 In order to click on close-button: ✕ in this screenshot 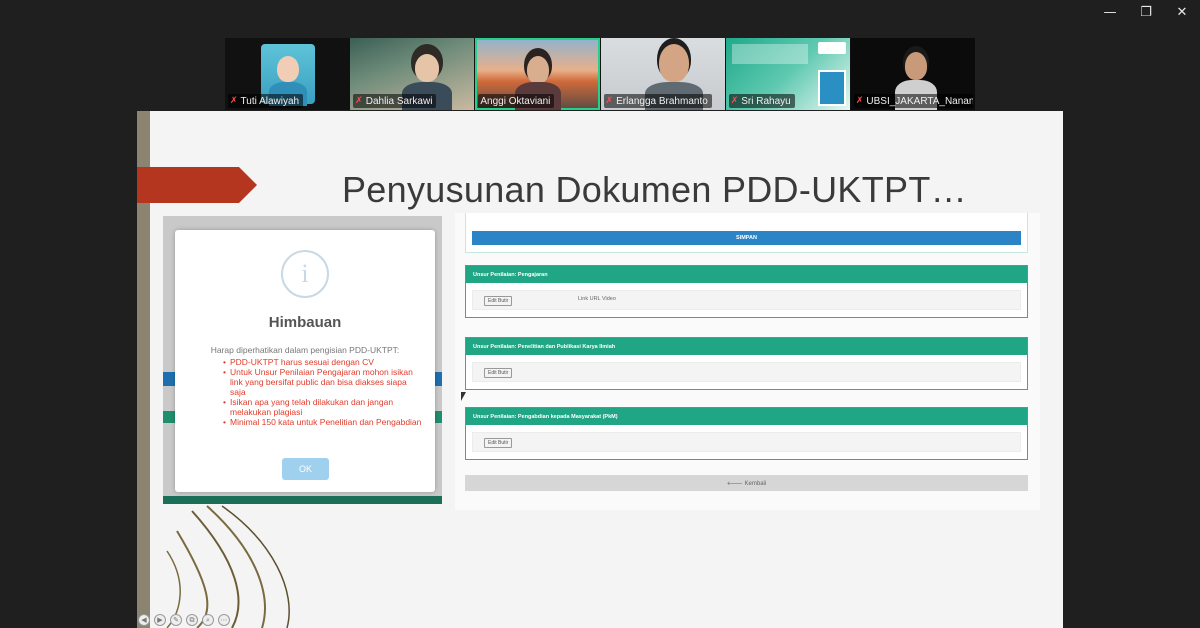, I will do `click(1182, 12)`.